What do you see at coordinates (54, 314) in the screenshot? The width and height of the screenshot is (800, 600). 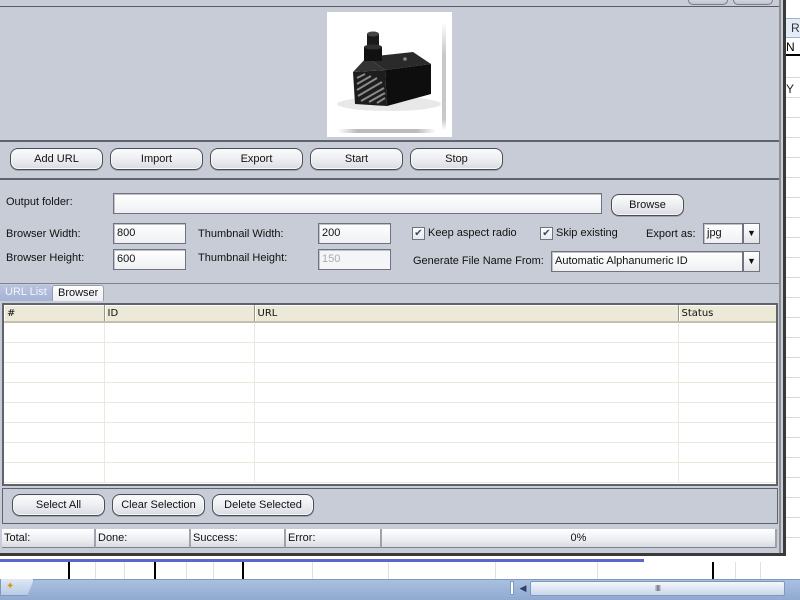 I see `column-header-number: #` at bounding box center [54, 314].